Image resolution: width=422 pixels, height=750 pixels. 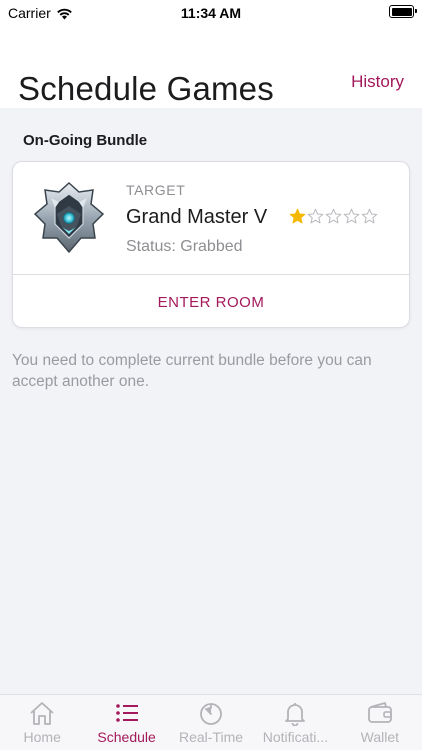 I want to click on page-title: Schedule Games, so click(x=146, y=88).